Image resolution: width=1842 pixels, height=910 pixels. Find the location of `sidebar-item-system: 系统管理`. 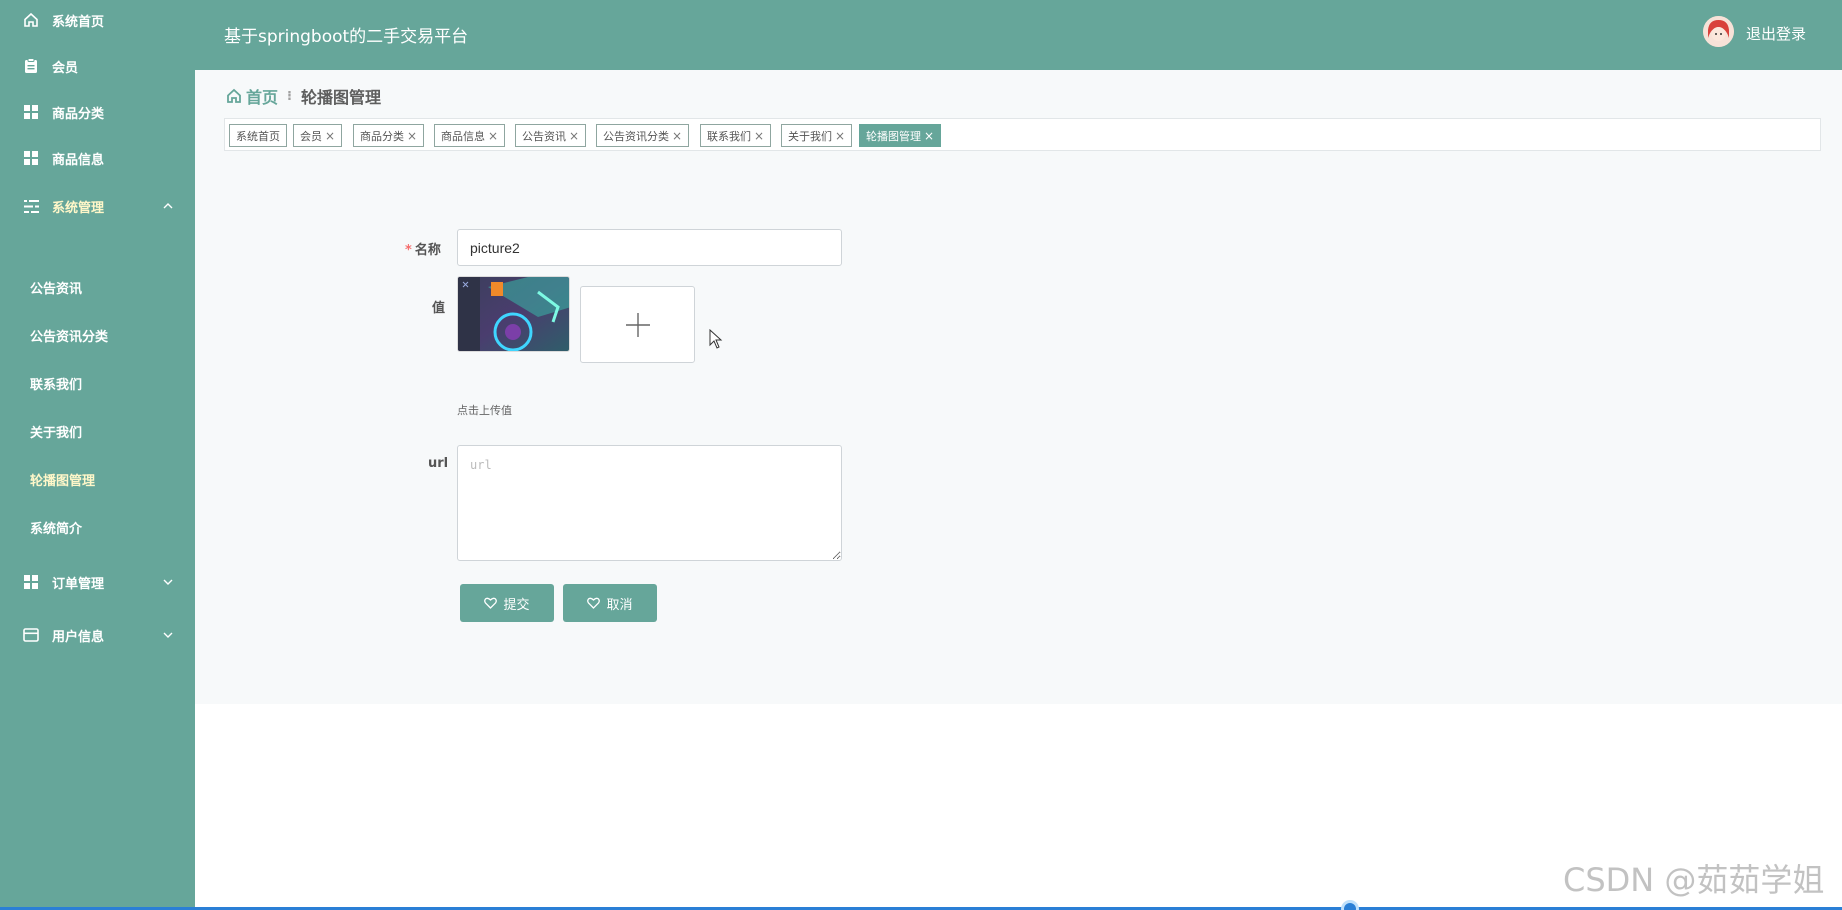

sidebar-item-system: 系统管理 is located at coordinates (97, 206).